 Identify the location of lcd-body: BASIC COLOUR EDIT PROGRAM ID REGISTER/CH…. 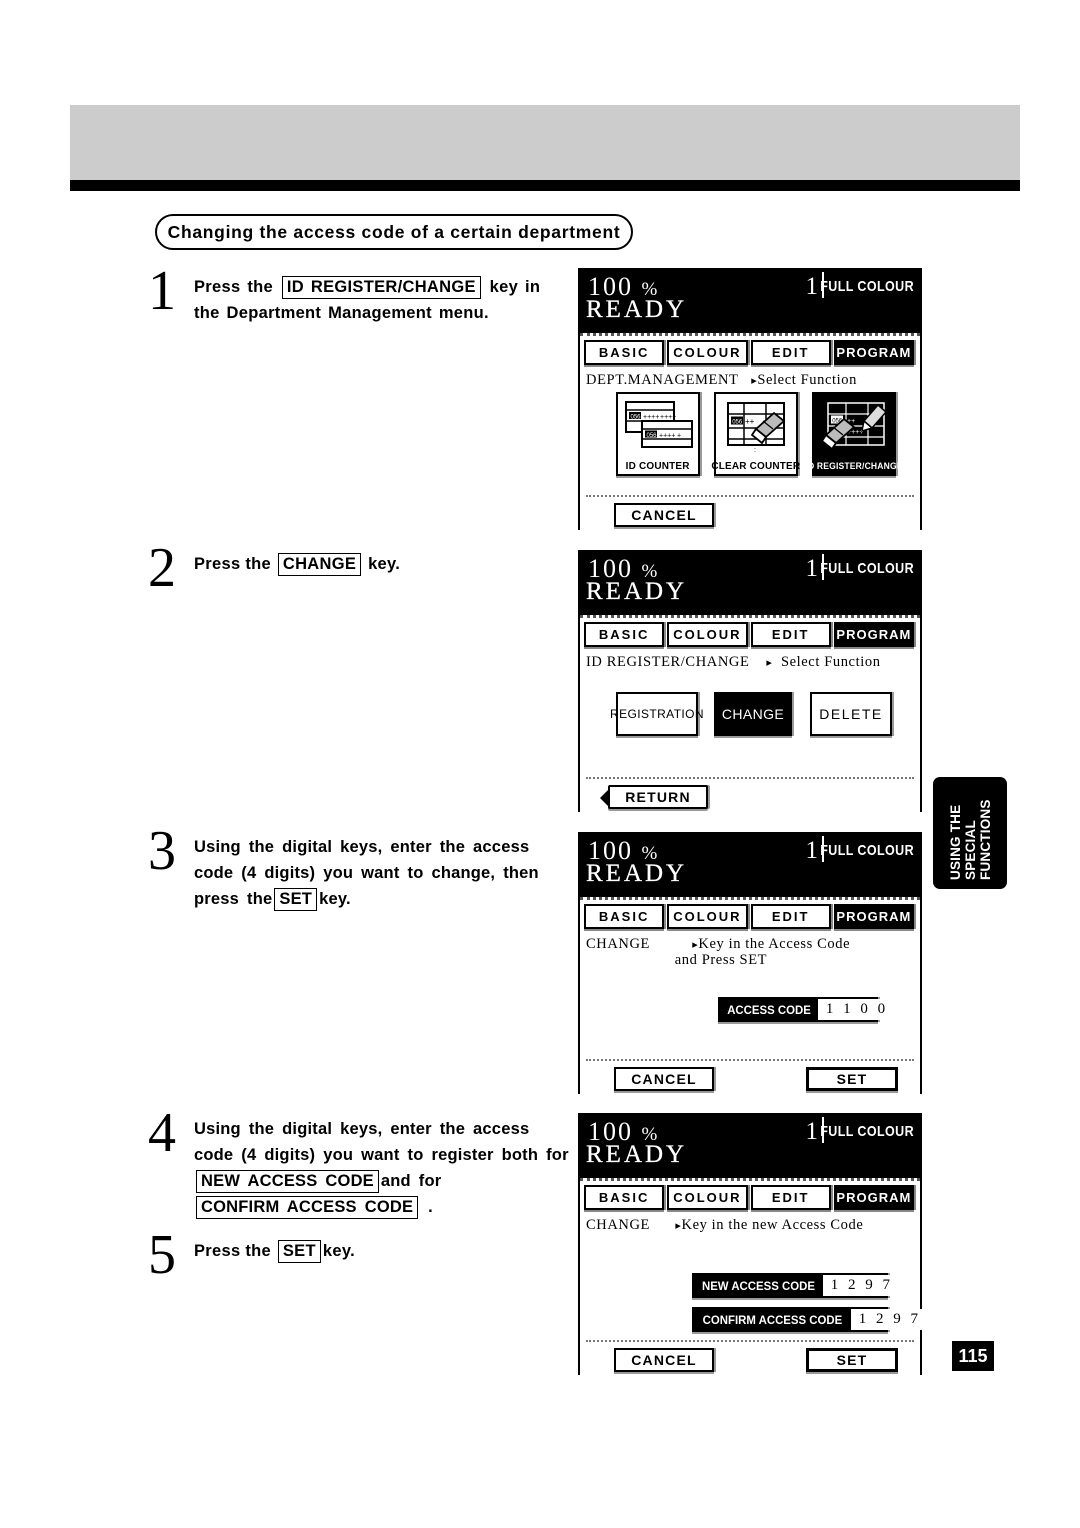
(750, 714).